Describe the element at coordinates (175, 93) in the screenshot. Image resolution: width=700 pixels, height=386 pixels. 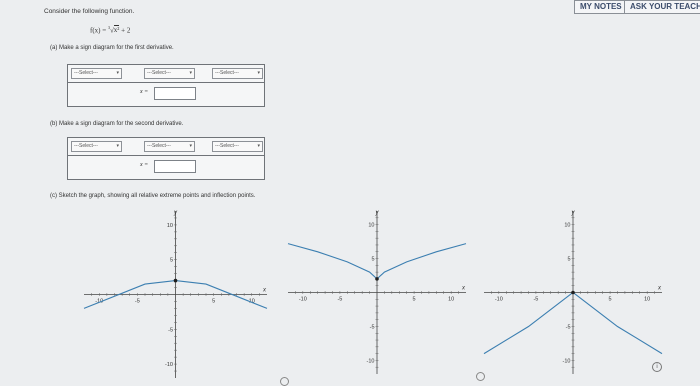
I see `part-a-x-input` at that location.